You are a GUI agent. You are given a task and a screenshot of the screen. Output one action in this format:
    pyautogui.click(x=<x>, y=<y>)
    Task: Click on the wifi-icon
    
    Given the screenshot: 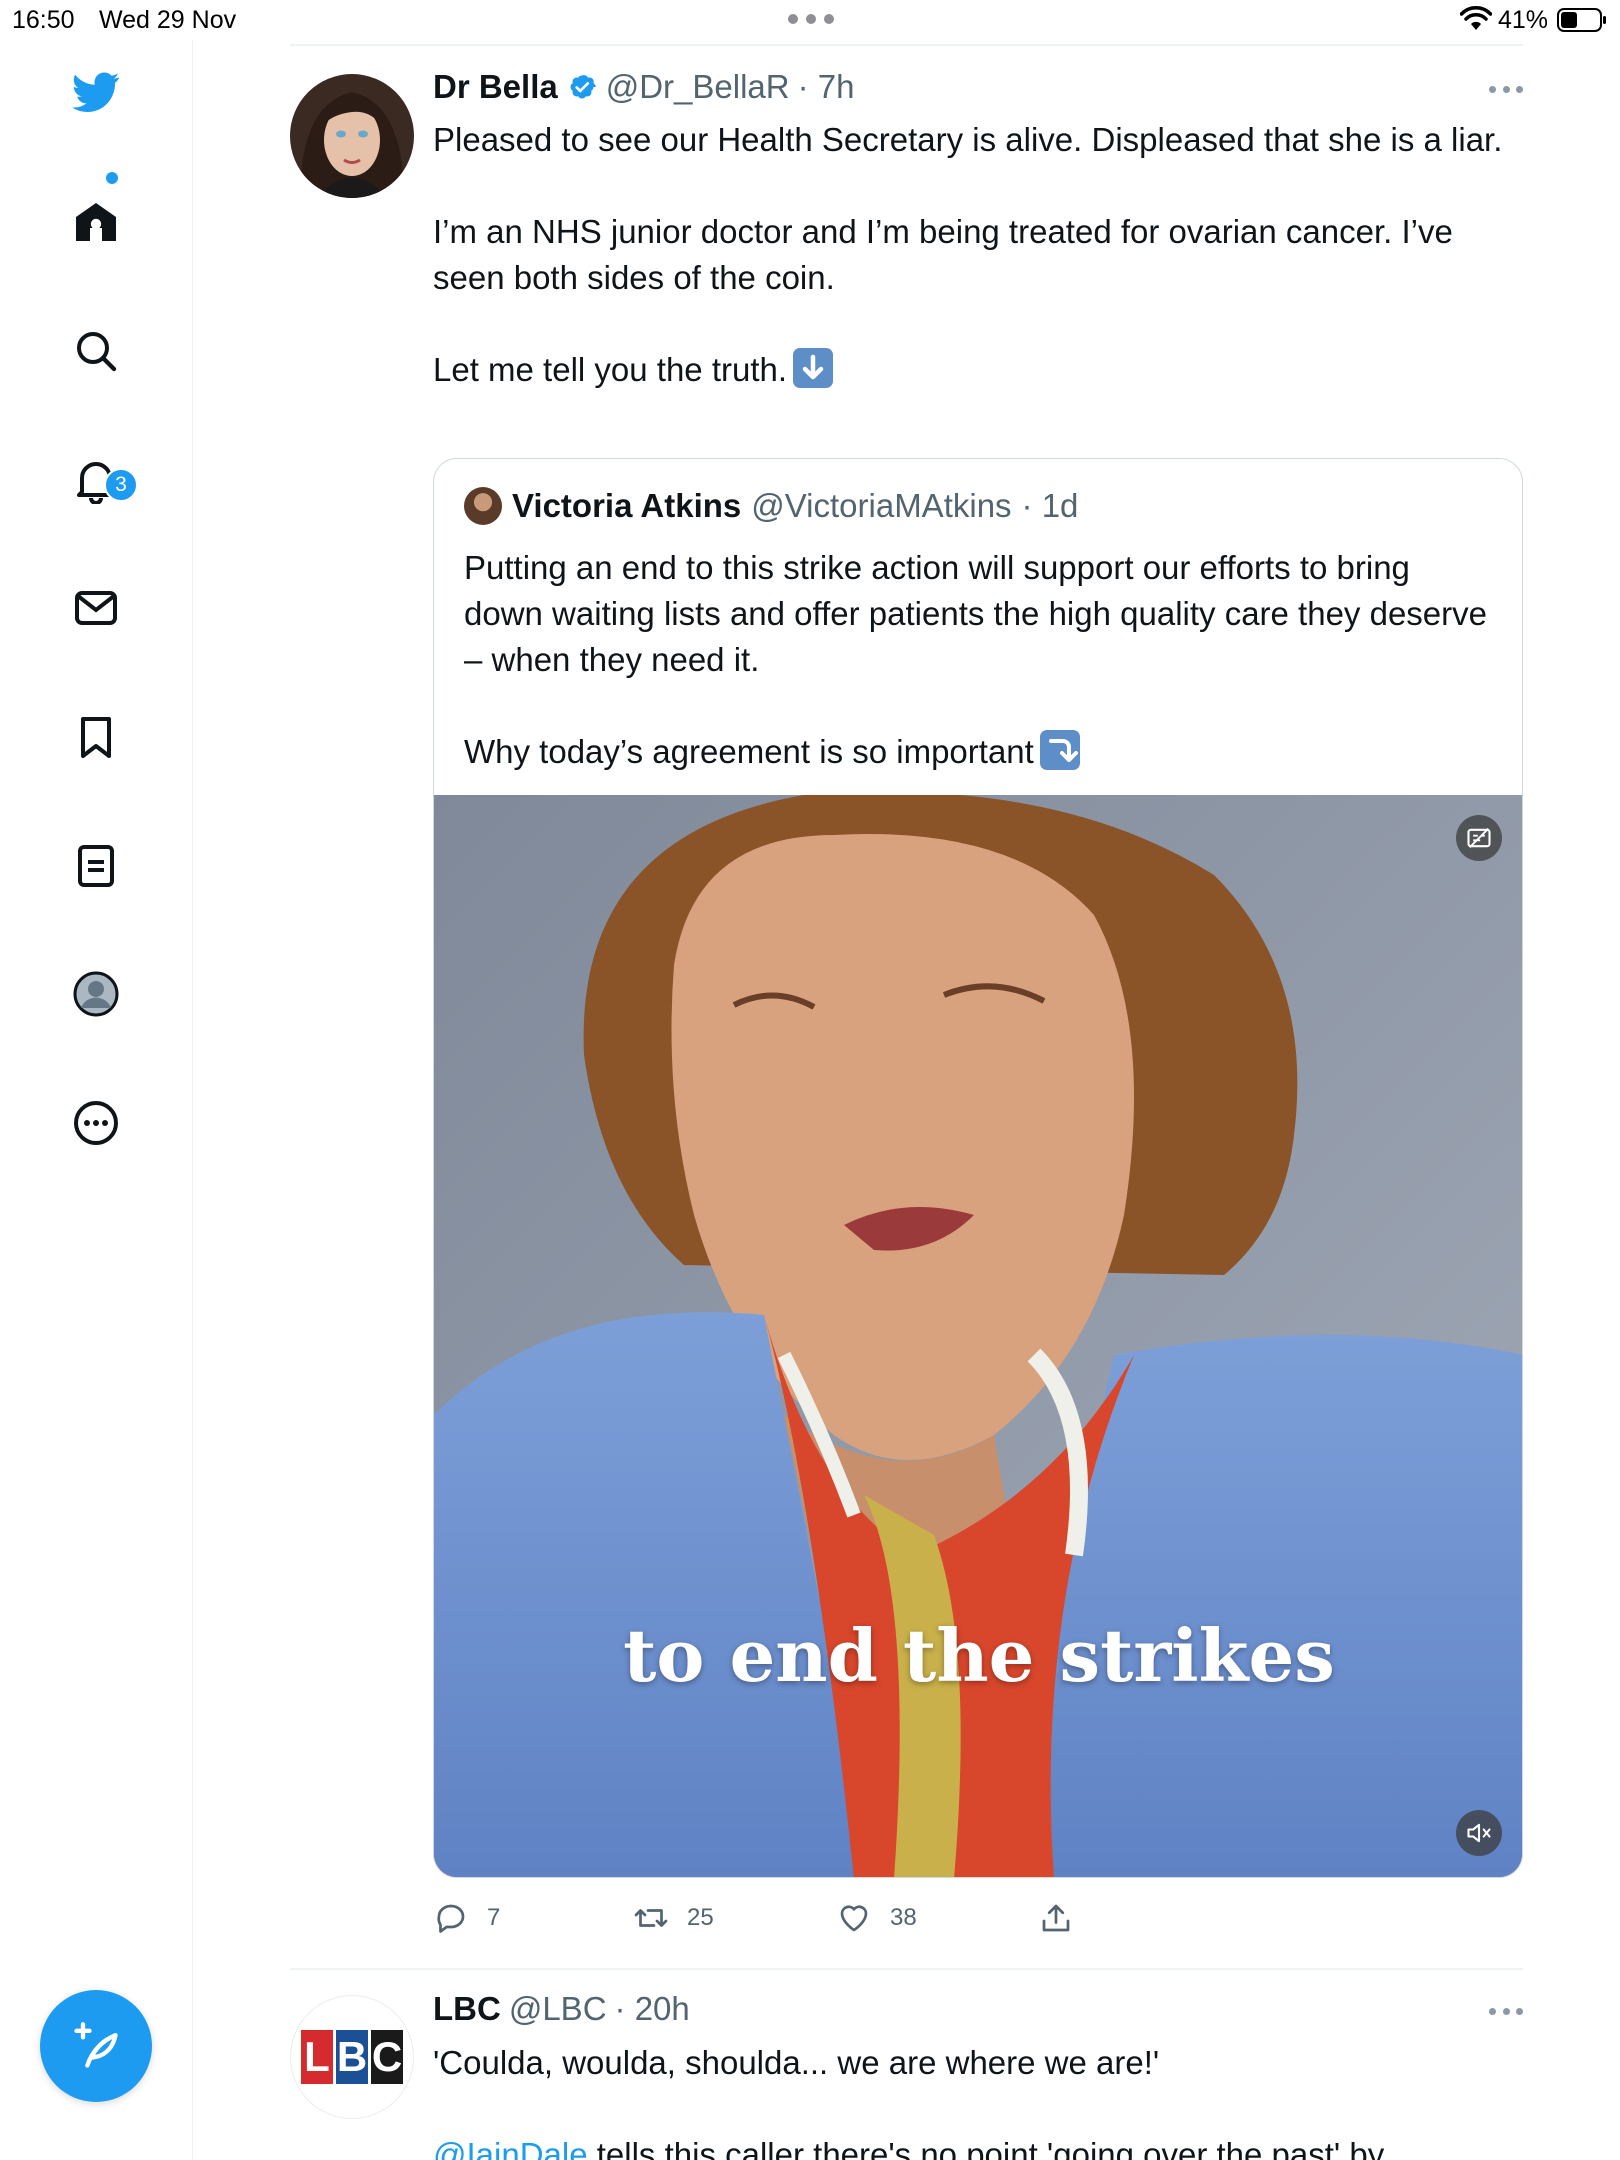 What is the action you would take?
    pyautogui.click(x=1476, y=18)
    